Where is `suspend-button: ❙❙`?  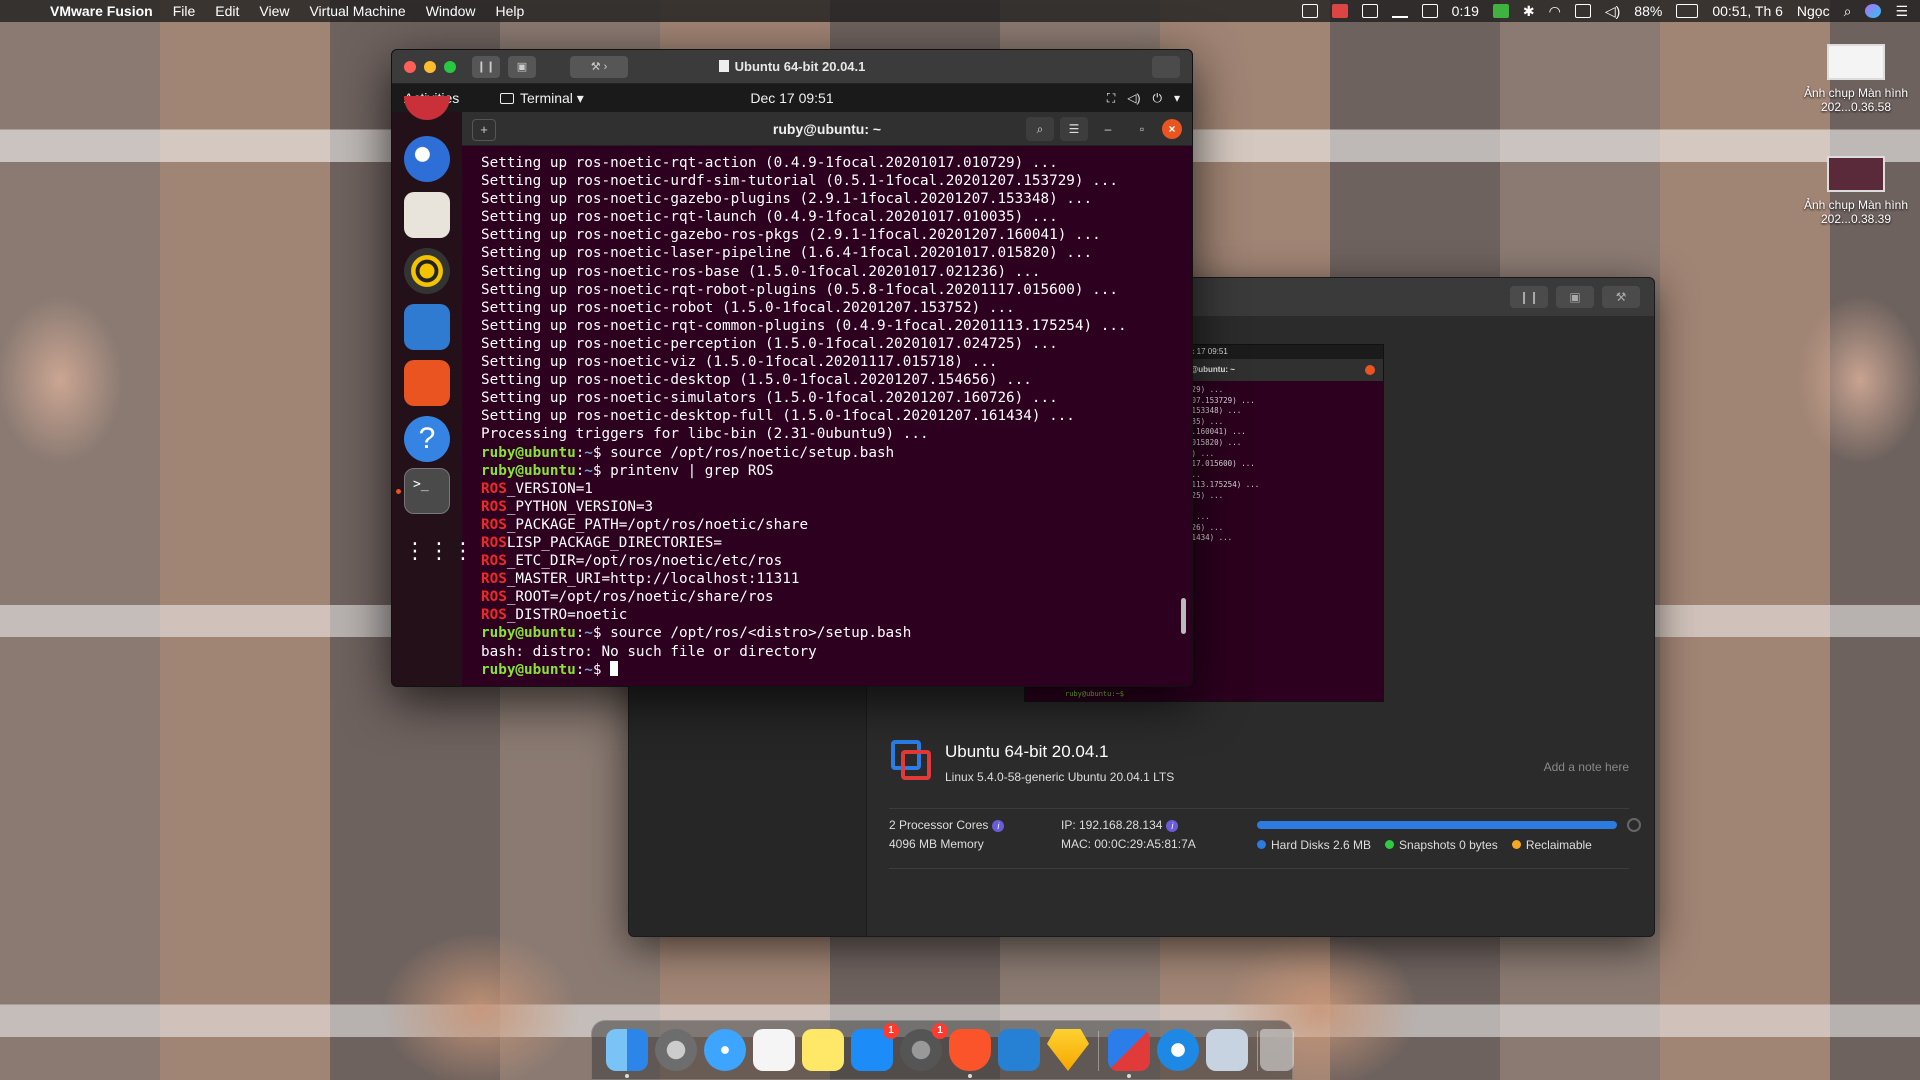
suspend-button: ❙❙ is located at coordinates (1529, 297).